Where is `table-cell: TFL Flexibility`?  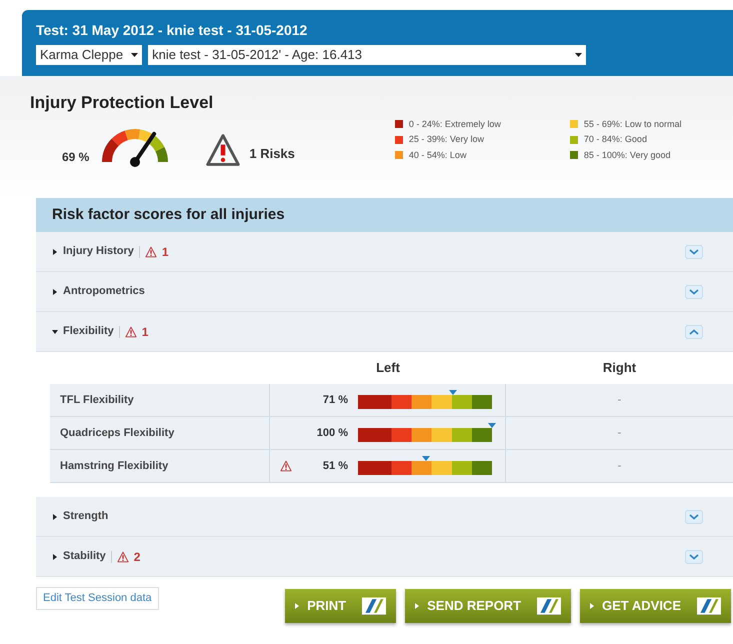
table-cell: TFL Flexibility is located at coordinates (160, 400).